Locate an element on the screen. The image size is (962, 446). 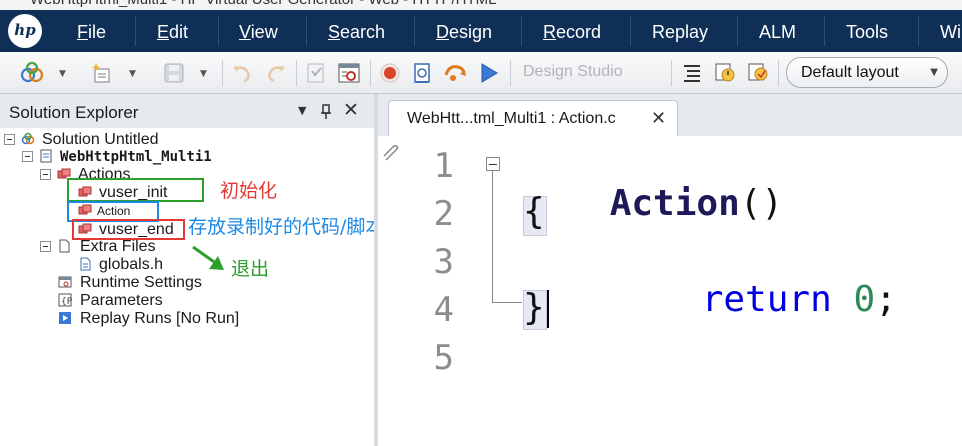
menu-file-rest: ile is located at coordinates (97, 32).